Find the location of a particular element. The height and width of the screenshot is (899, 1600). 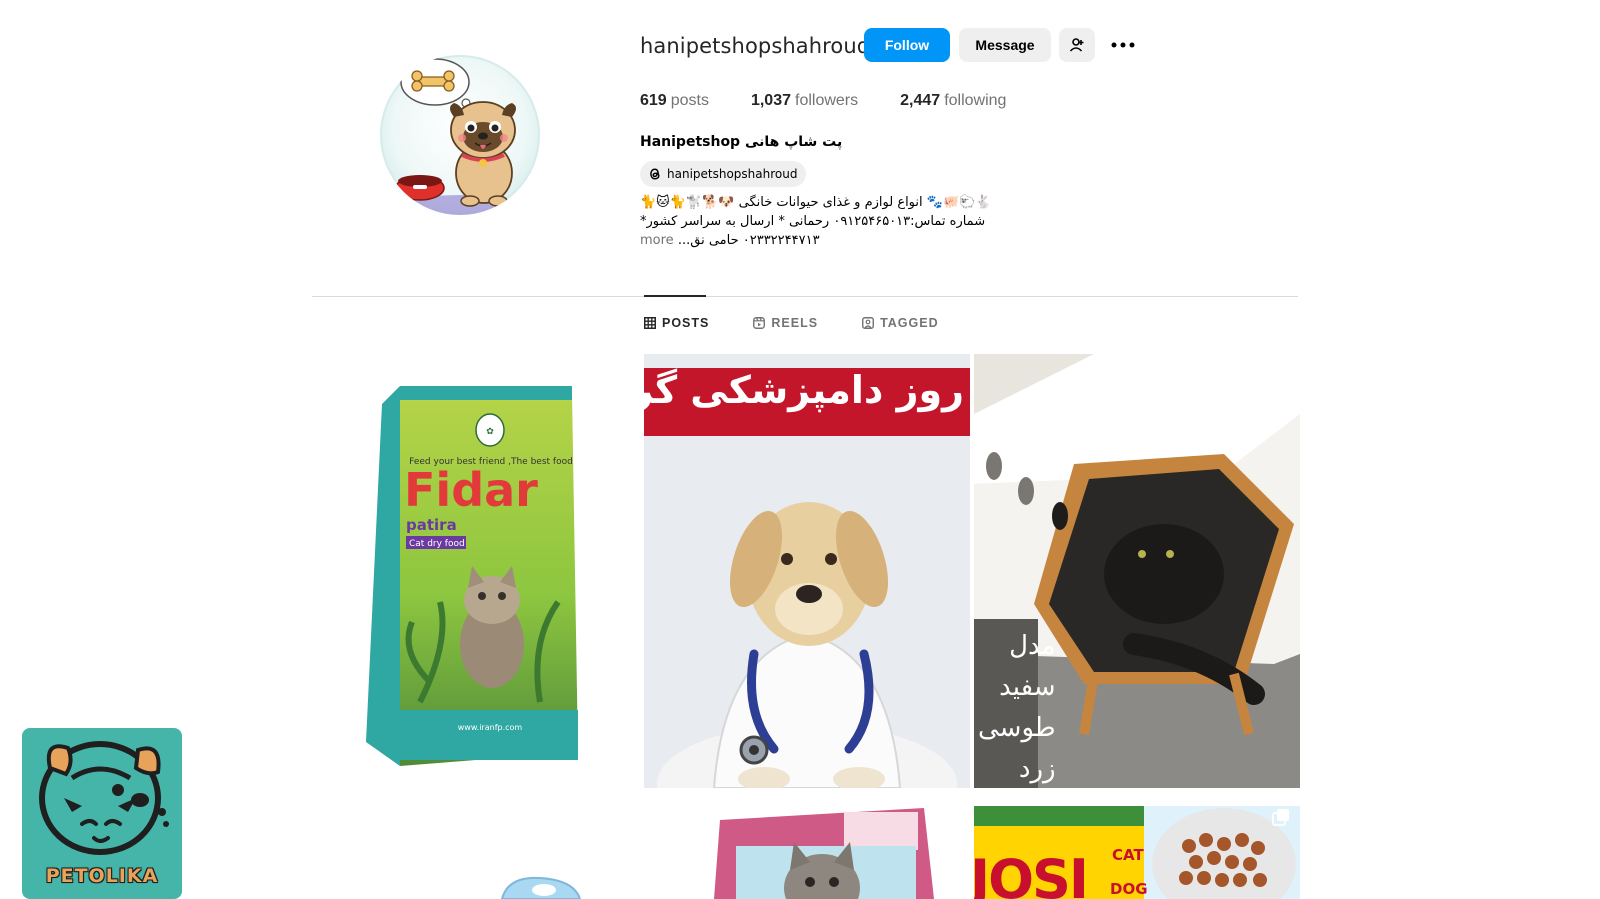

fidar-type: Cat dry food is located at coordinates (437, 544).